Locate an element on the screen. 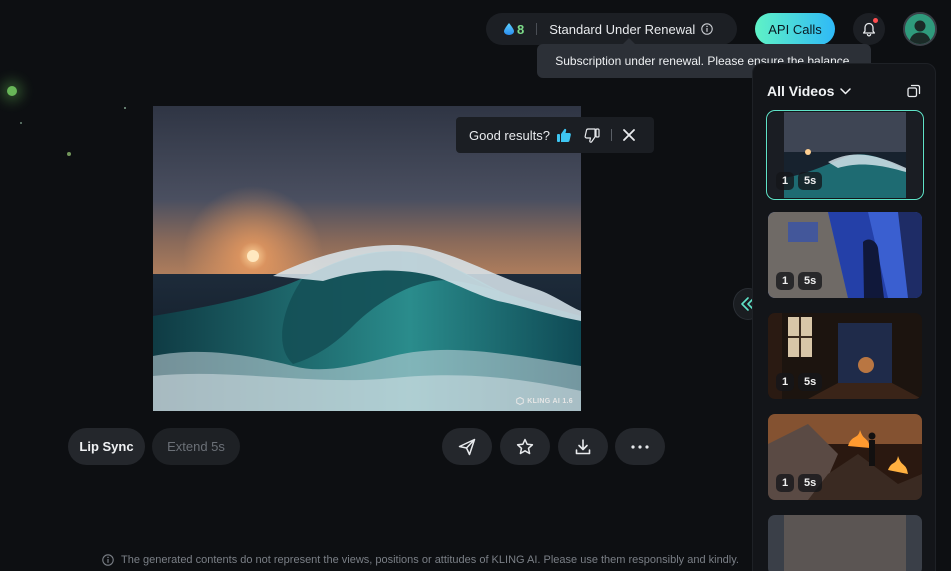  more-options-button is located at coordinates (640, 446).